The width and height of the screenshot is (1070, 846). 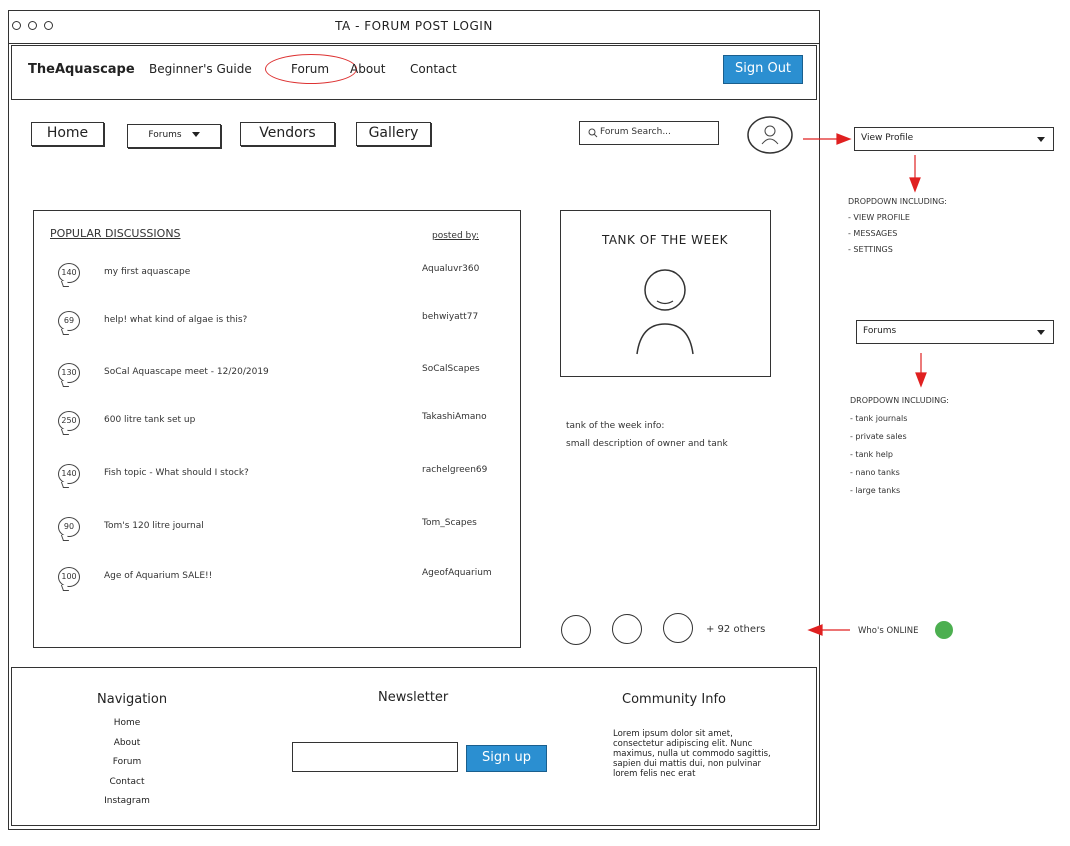 I want to click on view-profile-dropdown: View Profile, so click(x=954, y=139).